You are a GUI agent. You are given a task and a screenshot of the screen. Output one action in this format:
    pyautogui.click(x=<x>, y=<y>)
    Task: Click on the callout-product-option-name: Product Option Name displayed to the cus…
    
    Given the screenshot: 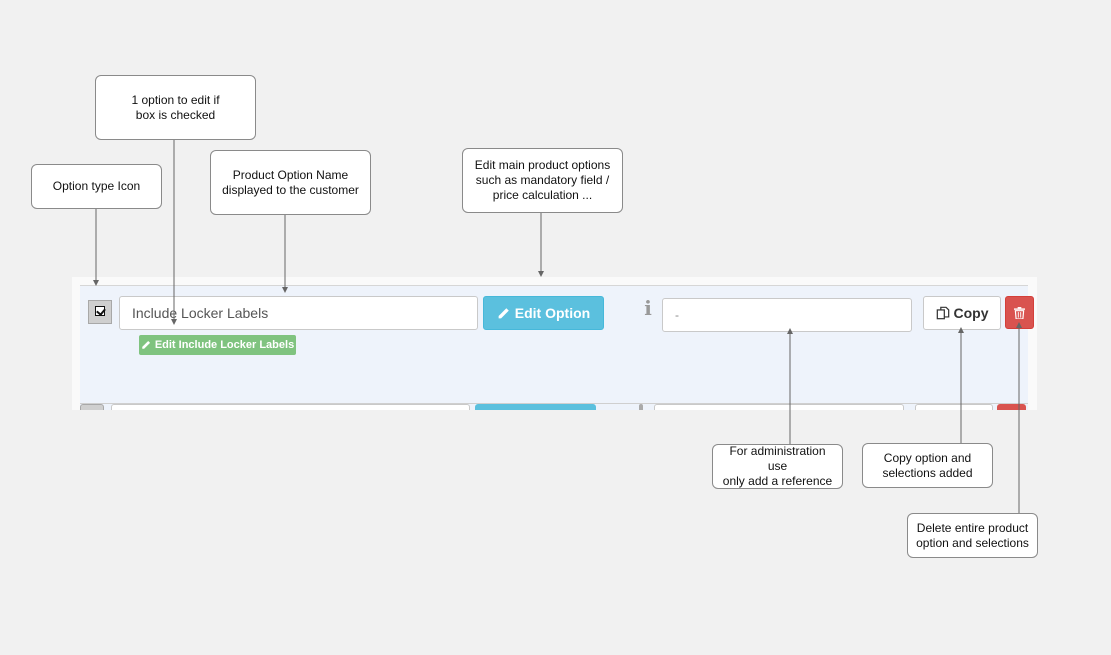 What is the action you would take?
    pyautogui.click(x=290, y=182)
    